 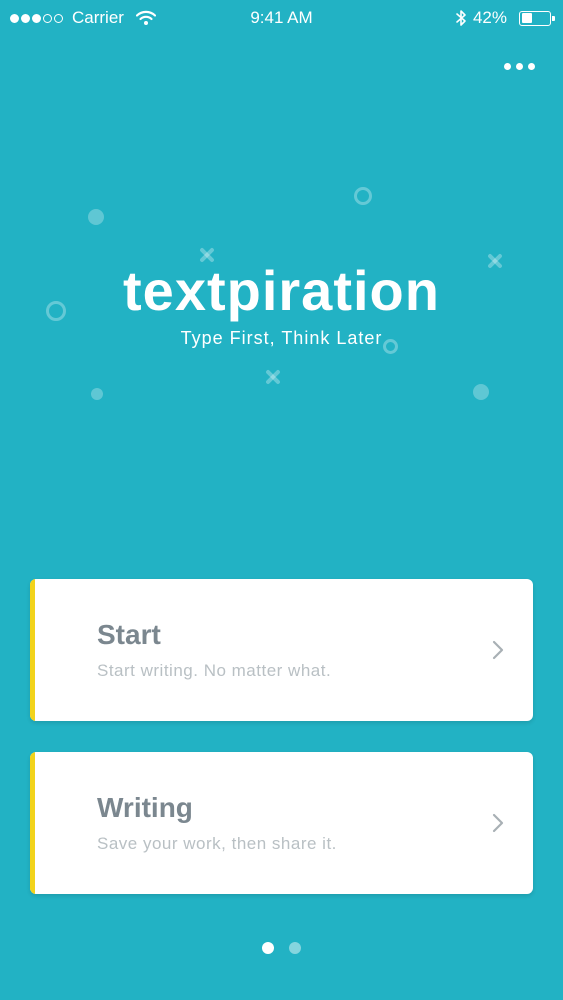 What do you see at coordinates (281, 948) in the screenshot?
I see `page-indicator` at bounding box center [281, 948].